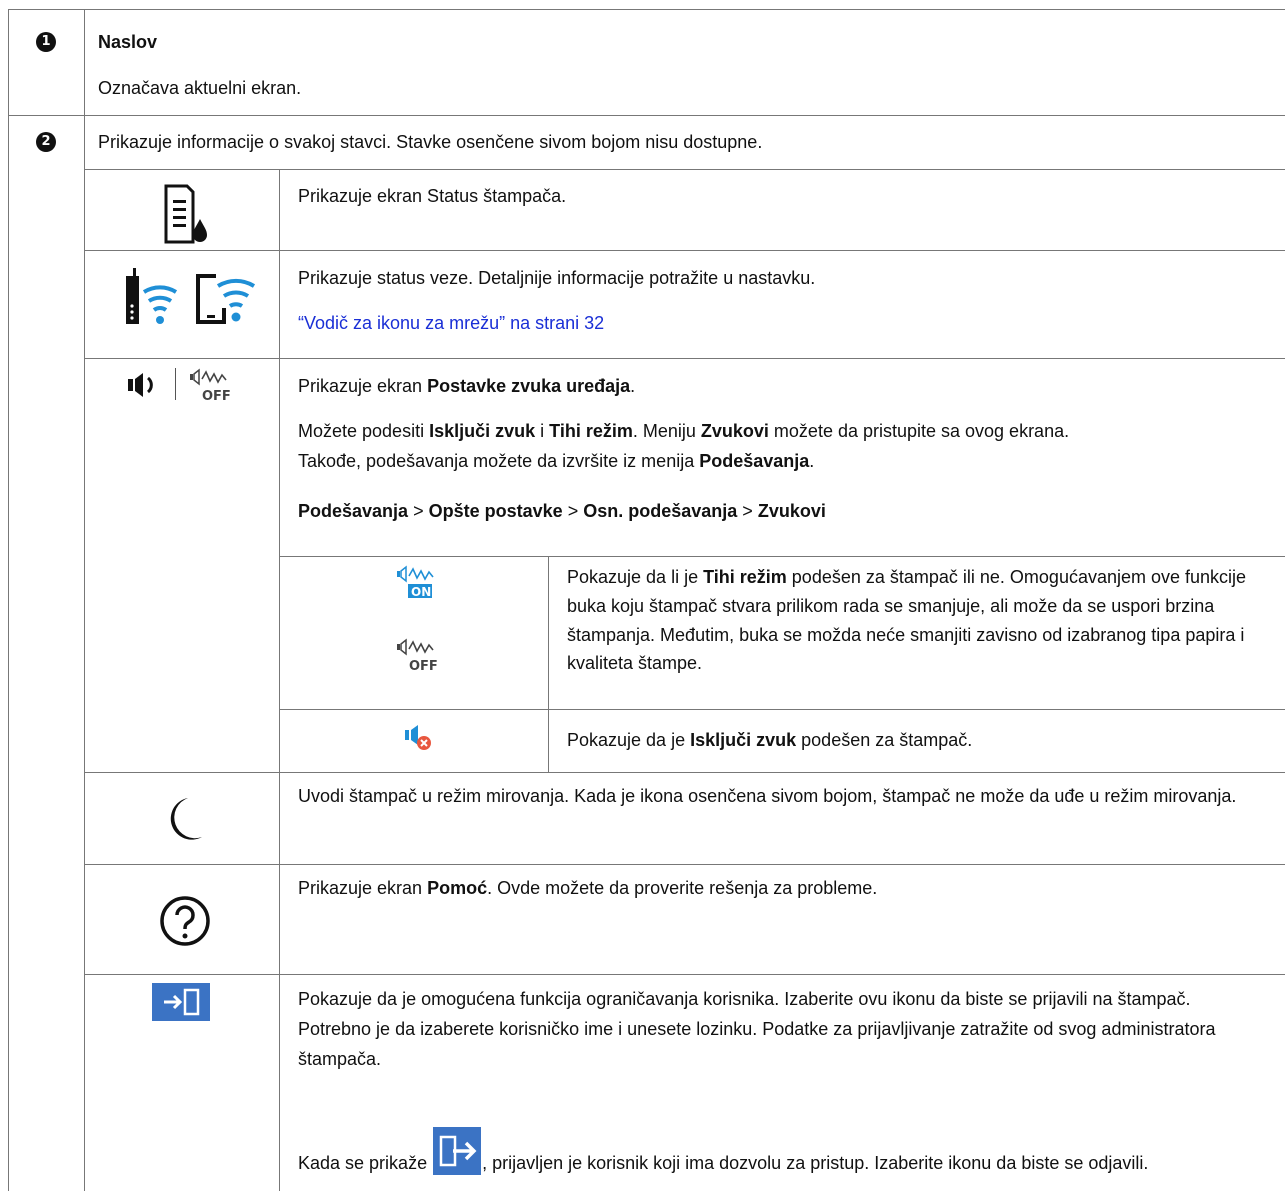 Image resolution: width=1285 pixels, height=1191 pixels. I want to click on sound-l2f: Zvukovi, so click(734, 431).